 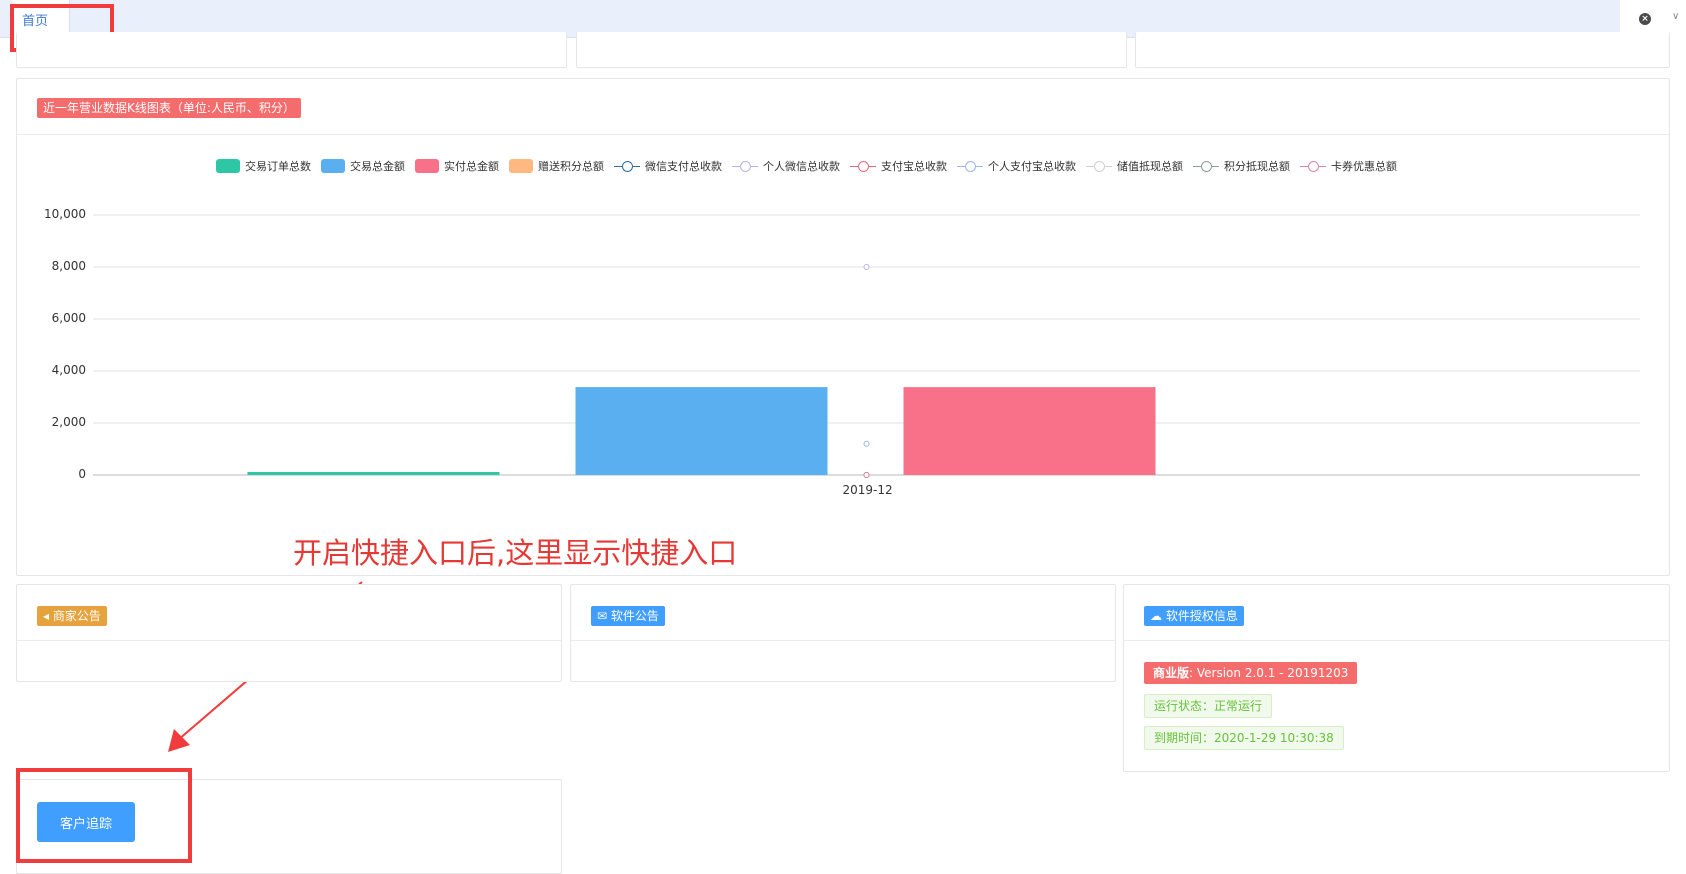 I want to click on edition-value: : Version 2.0.1 - 20191203, so click(x=1269, y=673).